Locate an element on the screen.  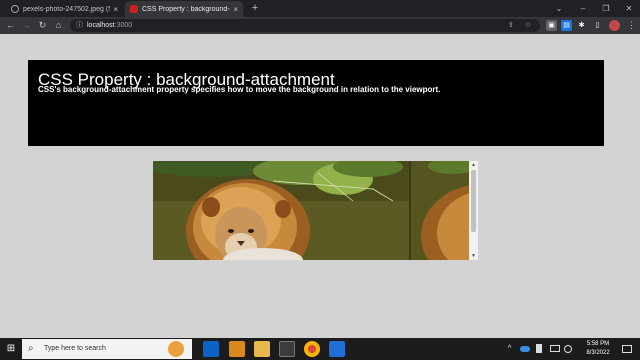
url-port: :3000 is located at coordinates (123, 25).